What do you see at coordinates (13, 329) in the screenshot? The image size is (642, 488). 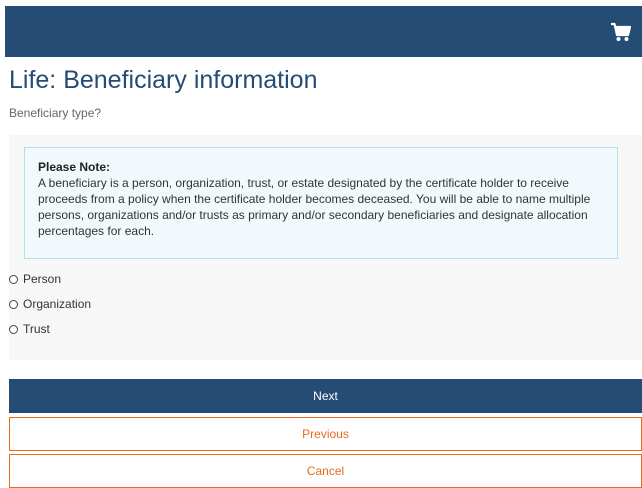 I see `radio-button-trust` at bounding box center [13, 329].